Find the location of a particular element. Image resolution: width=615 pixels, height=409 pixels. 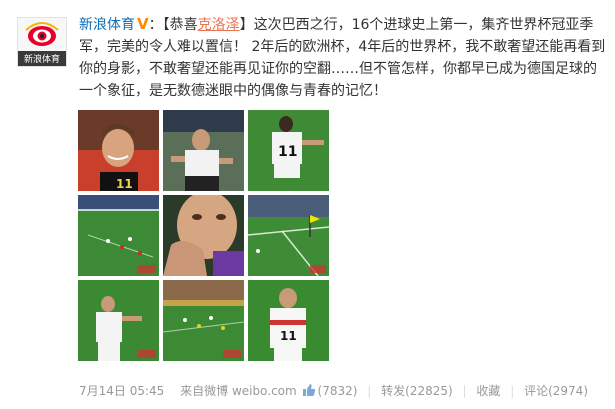

comment-button: 评论(2974) is located at coordinates (556, 391).